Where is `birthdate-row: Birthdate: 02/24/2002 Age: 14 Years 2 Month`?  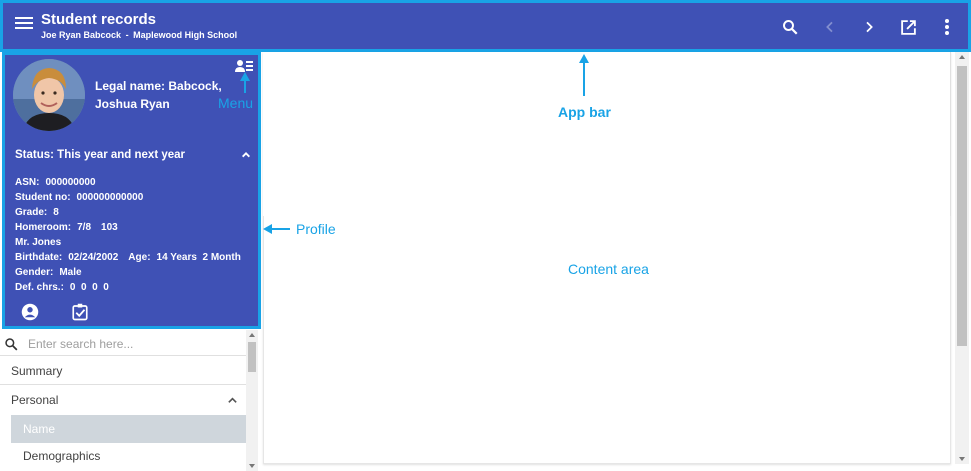 birthdate-row: Birthdate: 02/24/2002 Age: 14 Years 2 Month is located at coordinates (128, 257).